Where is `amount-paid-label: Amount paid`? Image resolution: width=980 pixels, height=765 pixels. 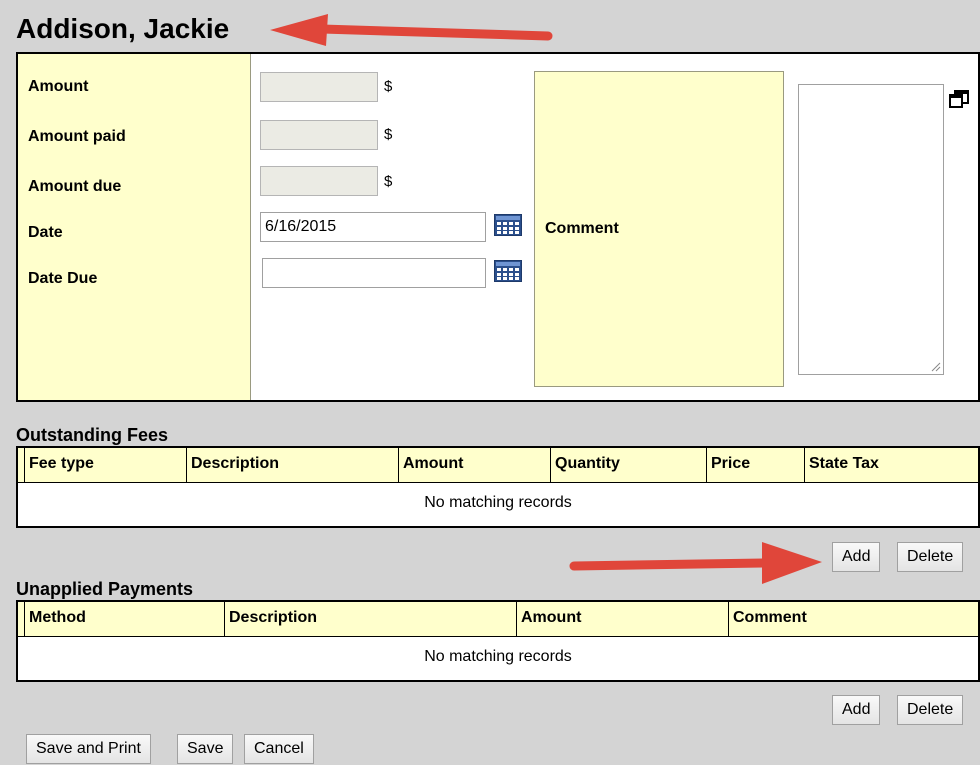 amount-paid-label: Amount paid is located at coordinates (77, 136).